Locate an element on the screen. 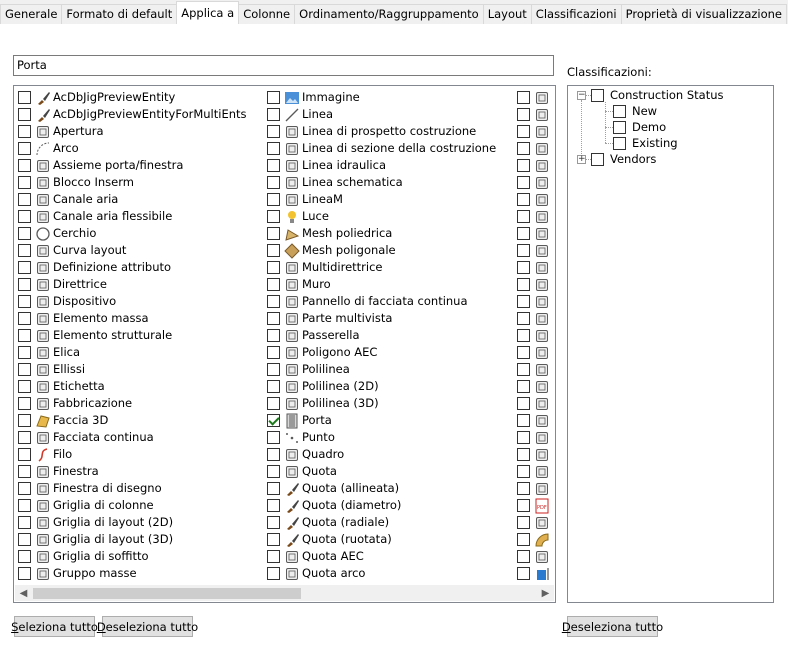  object-list-item: Finestra di disegno is located at coordinates (132, 488).